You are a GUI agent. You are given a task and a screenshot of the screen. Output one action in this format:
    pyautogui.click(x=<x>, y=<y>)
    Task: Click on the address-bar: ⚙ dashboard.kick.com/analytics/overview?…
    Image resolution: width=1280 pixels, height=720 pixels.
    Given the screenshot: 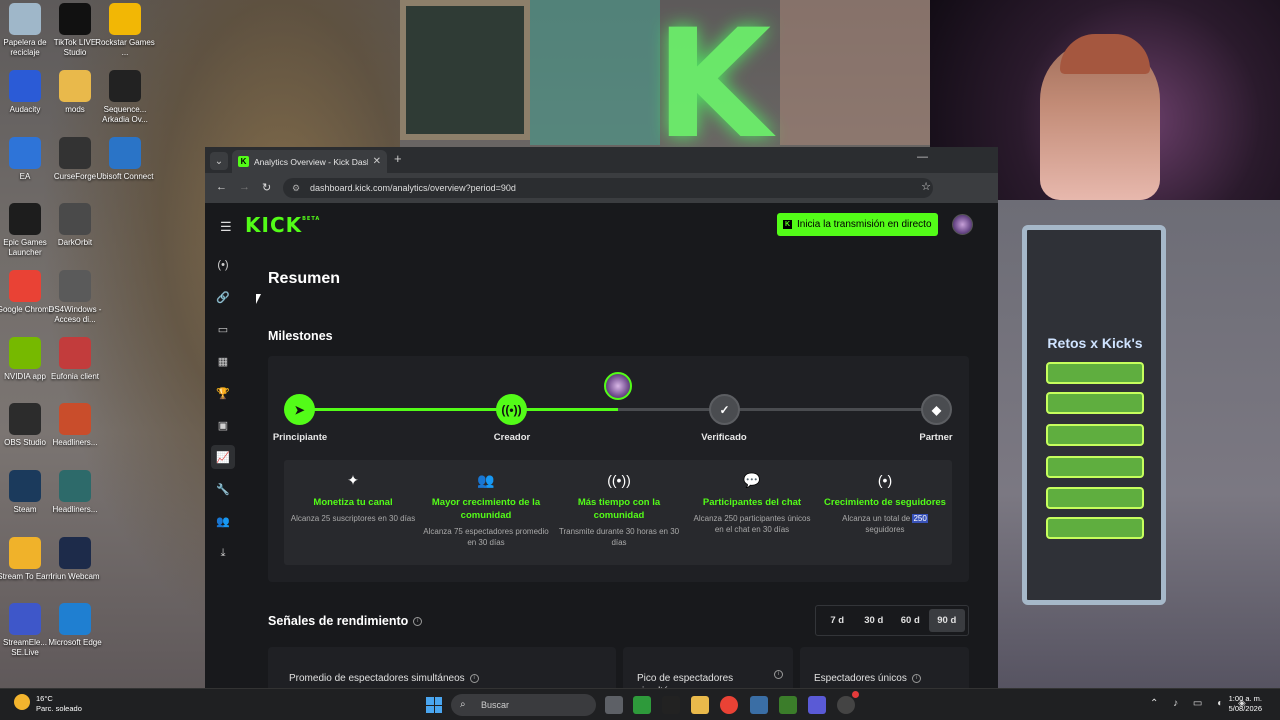 What is the action you would take?
    pyautogui.click(x=608, y=188)
    